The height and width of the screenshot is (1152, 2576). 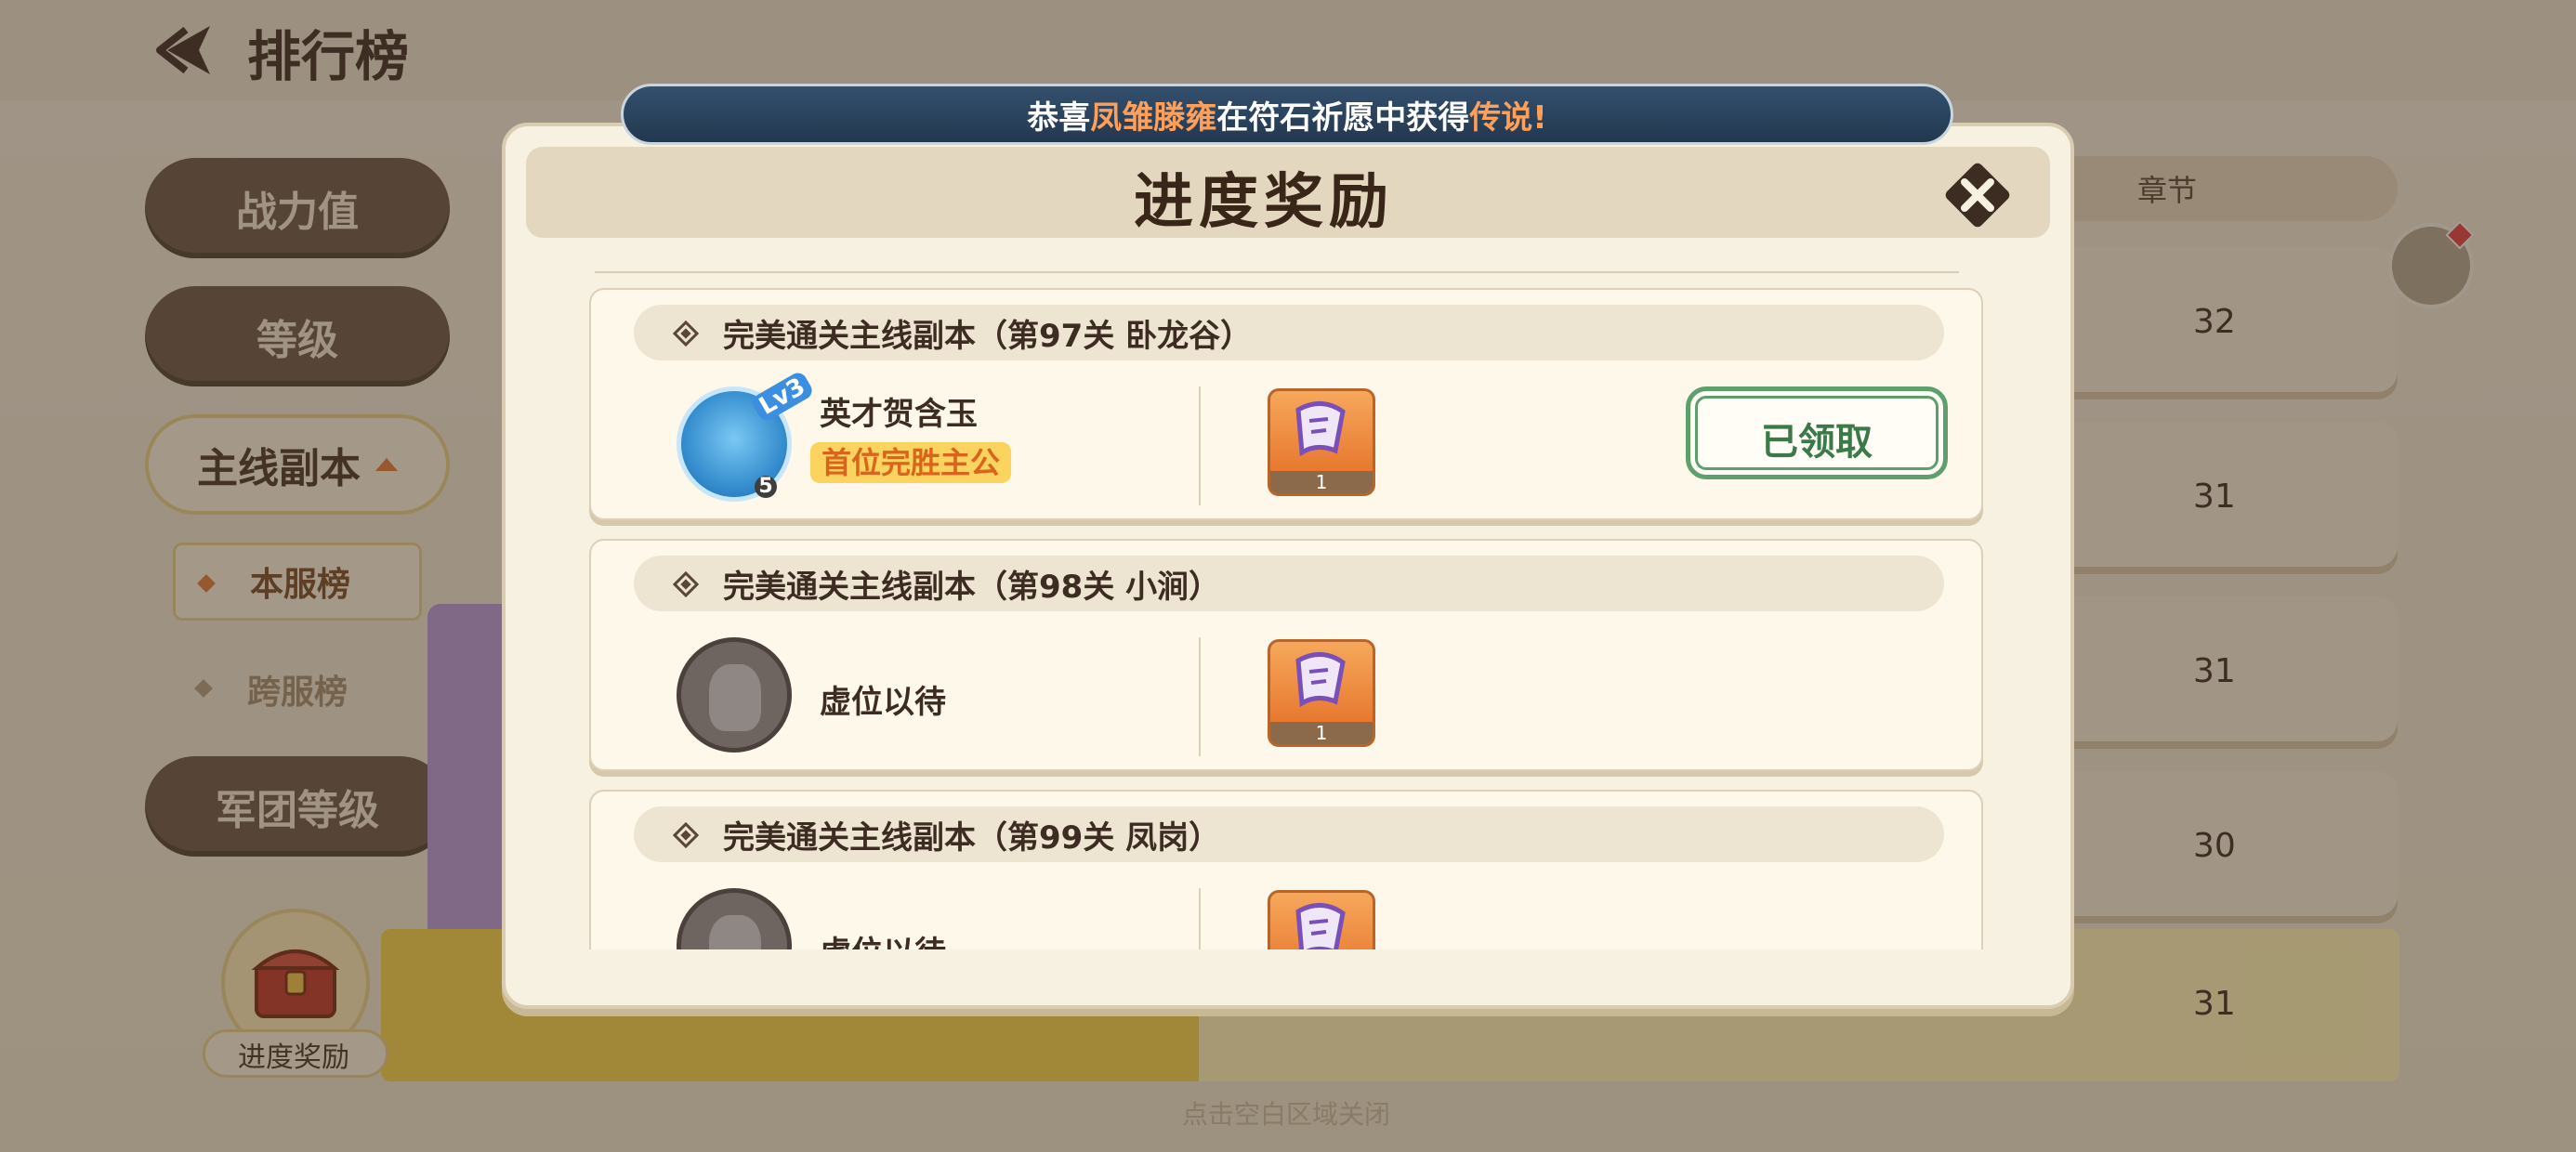 I want to click on announcement-banner: 恭喜 凤雏滕雍 在符石祈愿中获得 传说!, so click(x=1287, y=114).